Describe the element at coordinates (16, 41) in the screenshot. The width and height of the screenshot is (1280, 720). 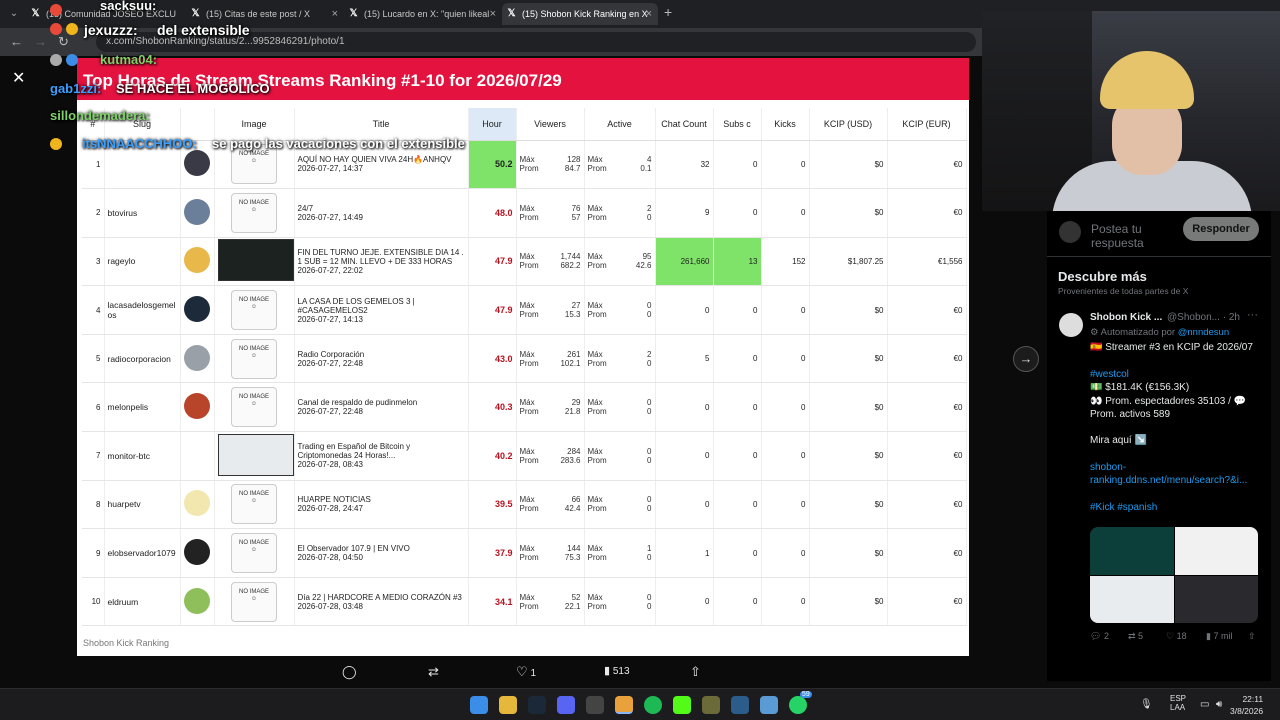
I see `back-arrow-icon: ←` at that location.